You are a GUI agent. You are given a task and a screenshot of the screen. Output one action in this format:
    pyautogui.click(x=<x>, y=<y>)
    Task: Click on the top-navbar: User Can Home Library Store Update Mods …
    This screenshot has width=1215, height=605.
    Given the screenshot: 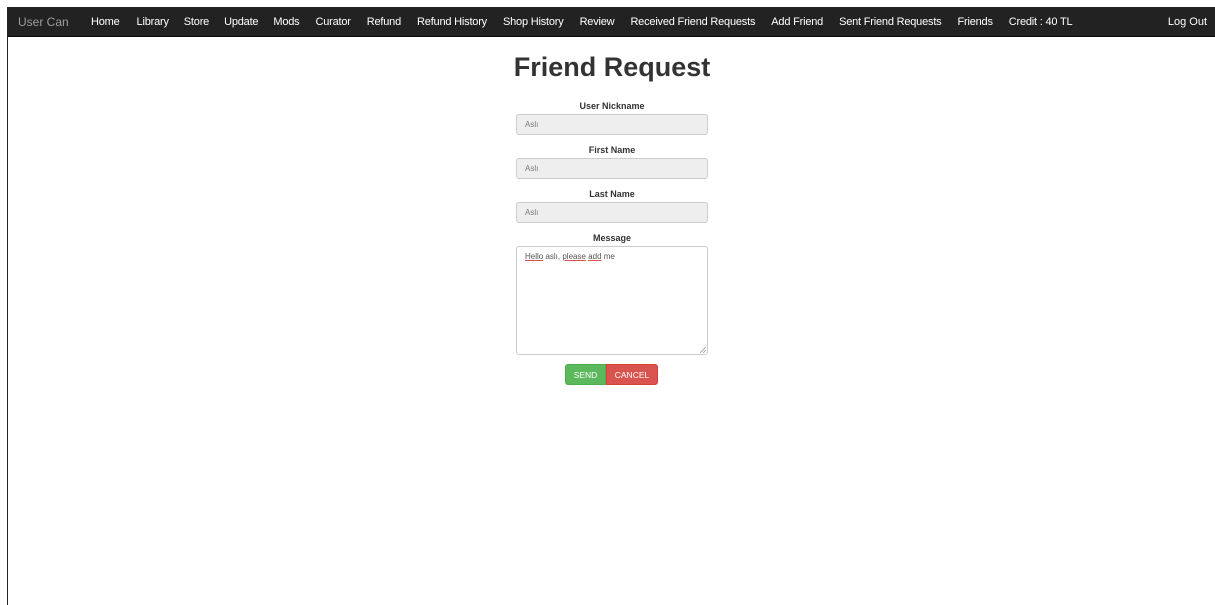 What is the action you would take?
    pyautogui.click(x=611, y=22)
    